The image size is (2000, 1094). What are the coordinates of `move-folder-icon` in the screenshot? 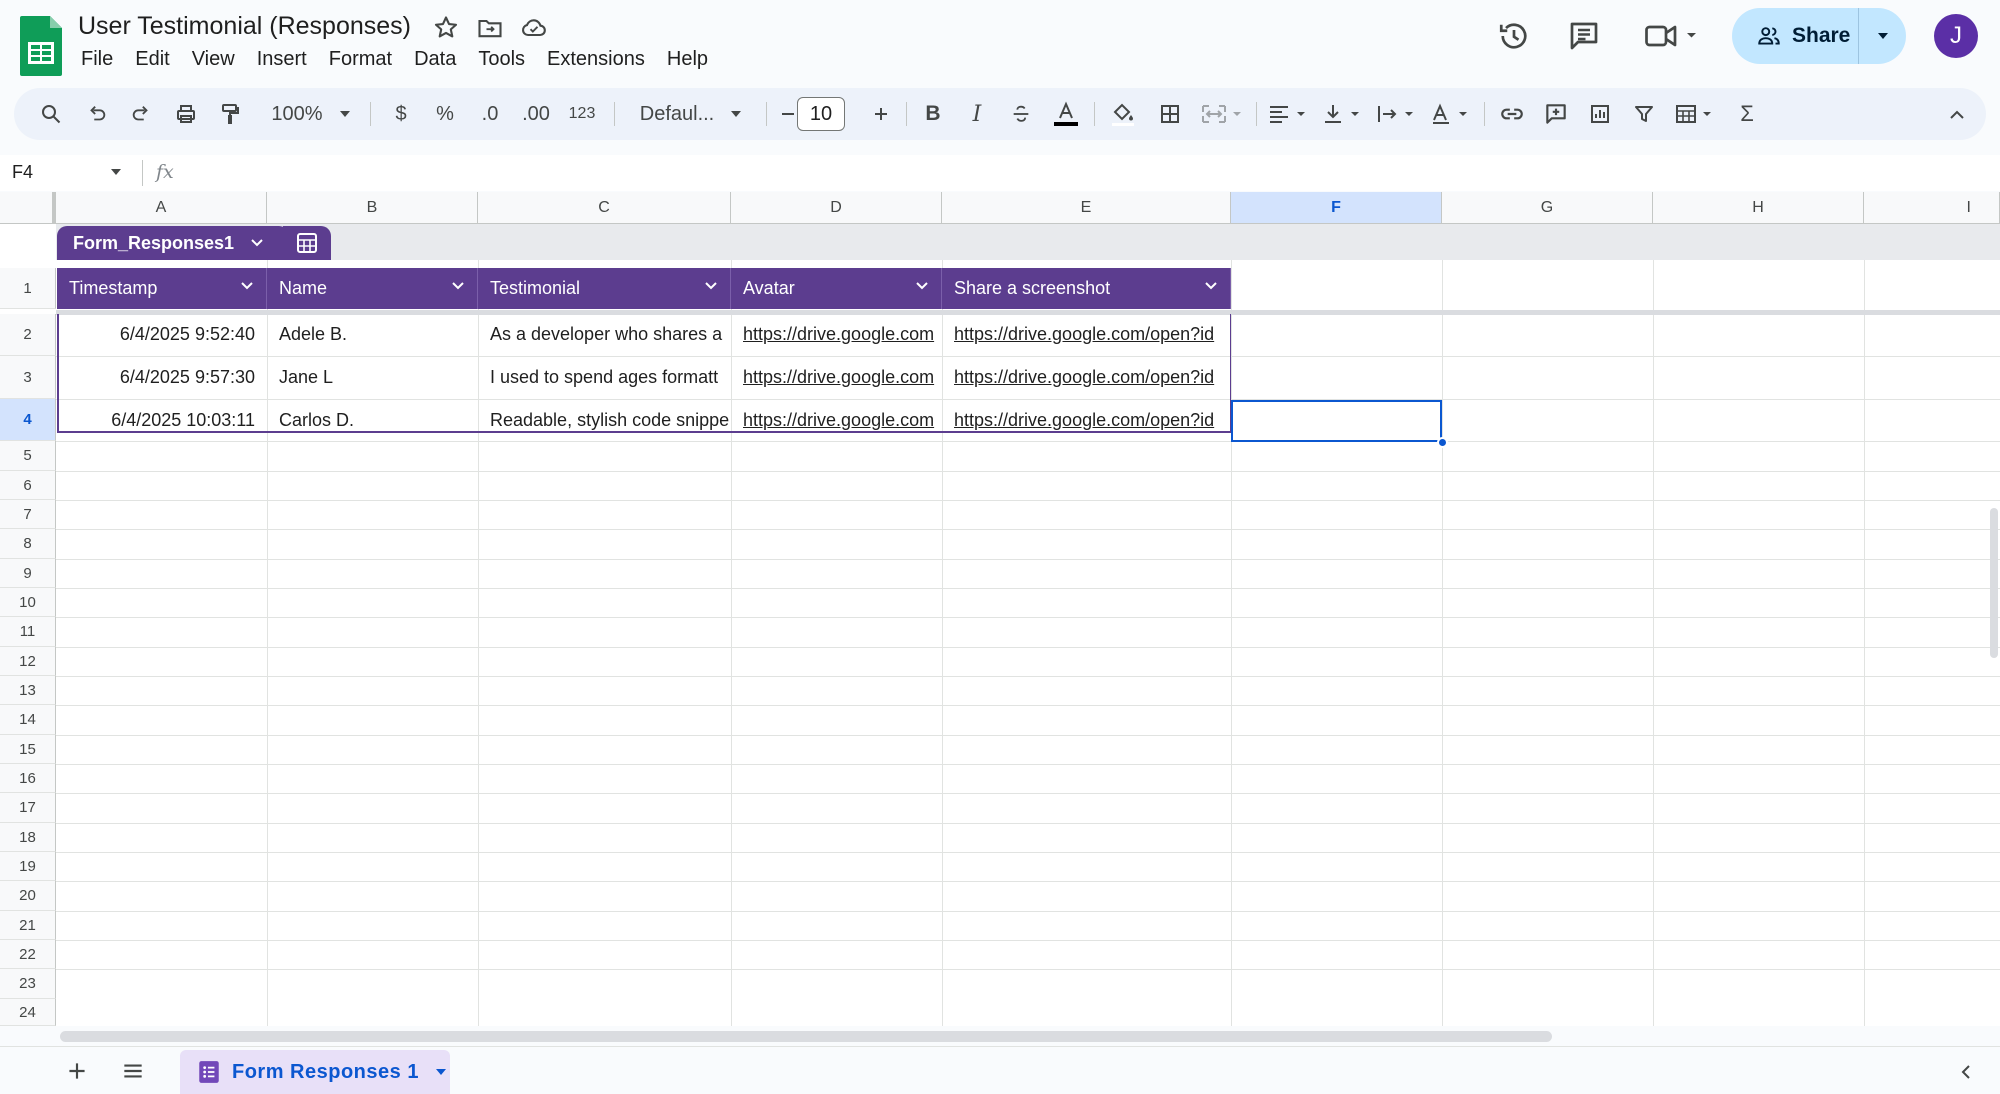 It's located at (490, 28).